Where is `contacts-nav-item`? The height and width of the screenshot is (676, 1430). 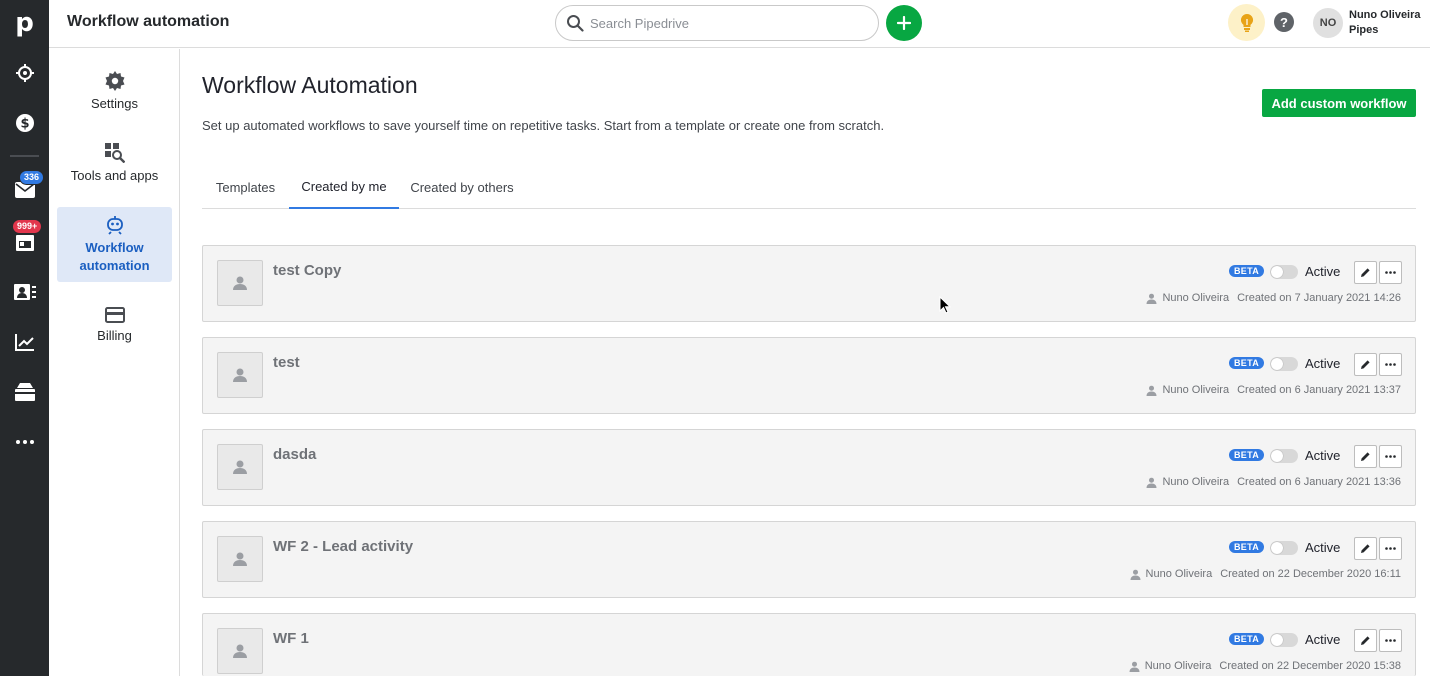 contacts-nav-item is located at coordinates (24, 292).